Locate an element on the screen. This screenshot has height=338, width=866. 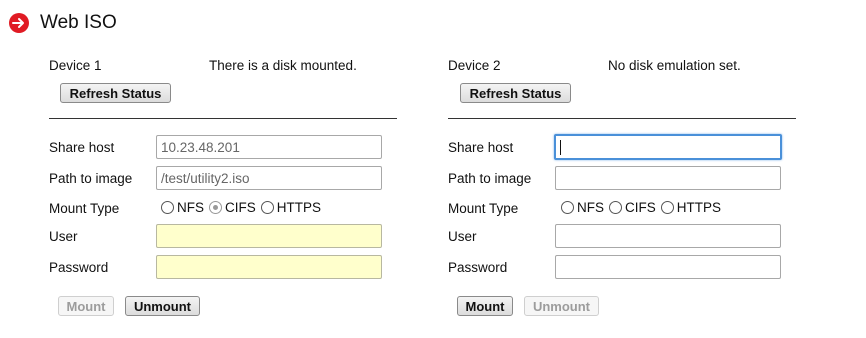
radio-button-checked-icon is located at coordinates (215, 207).